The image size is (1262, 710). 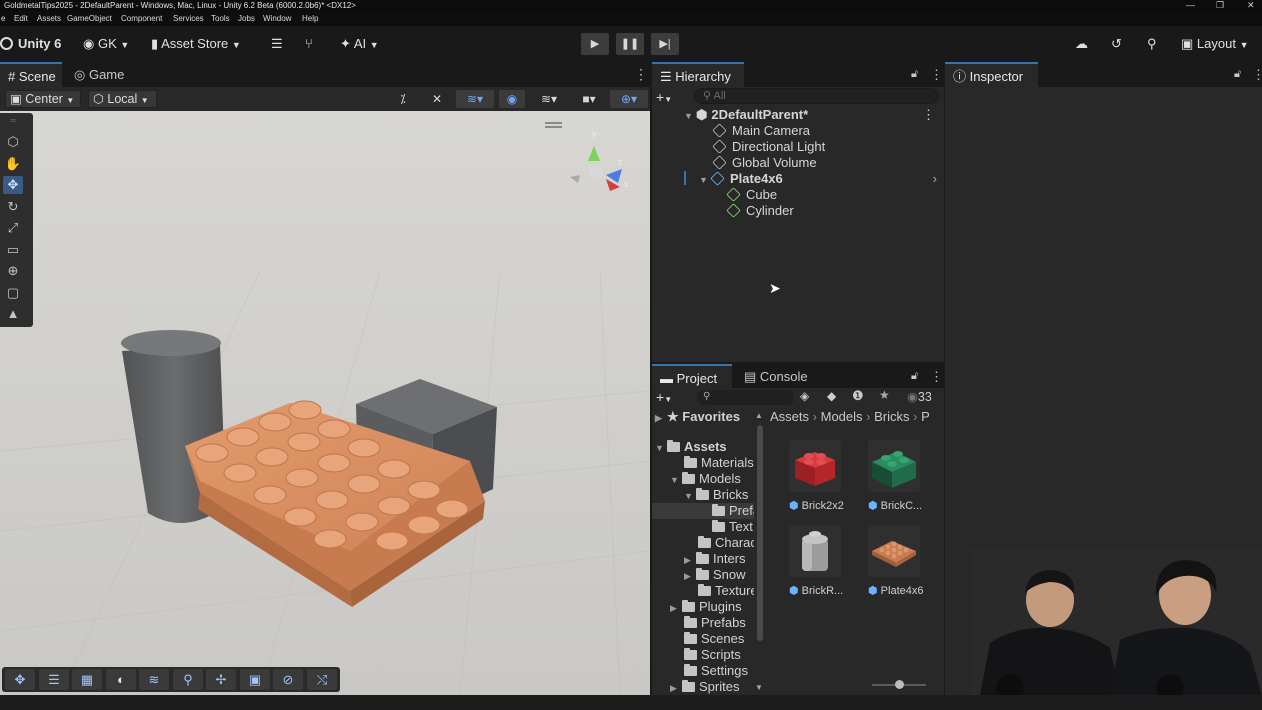 What do you see at coordinates (804, 396) in the screenshot?
I see `filter-type-button: ◈` at bounding box center [804, 396].